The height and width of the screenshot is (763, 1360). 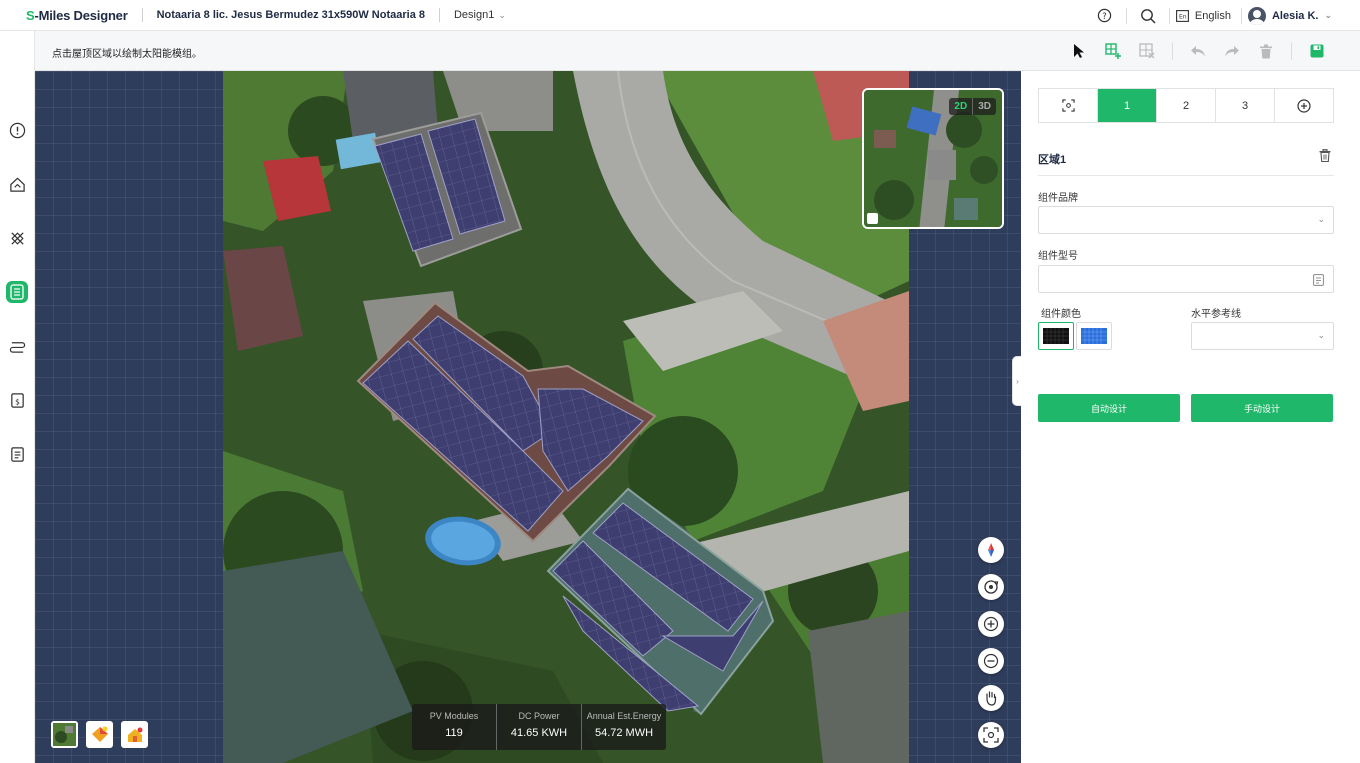 What do you see at coordinates (17, 184) in the screenshot?
I see `roof-icon` at bounding box center [17, 184].